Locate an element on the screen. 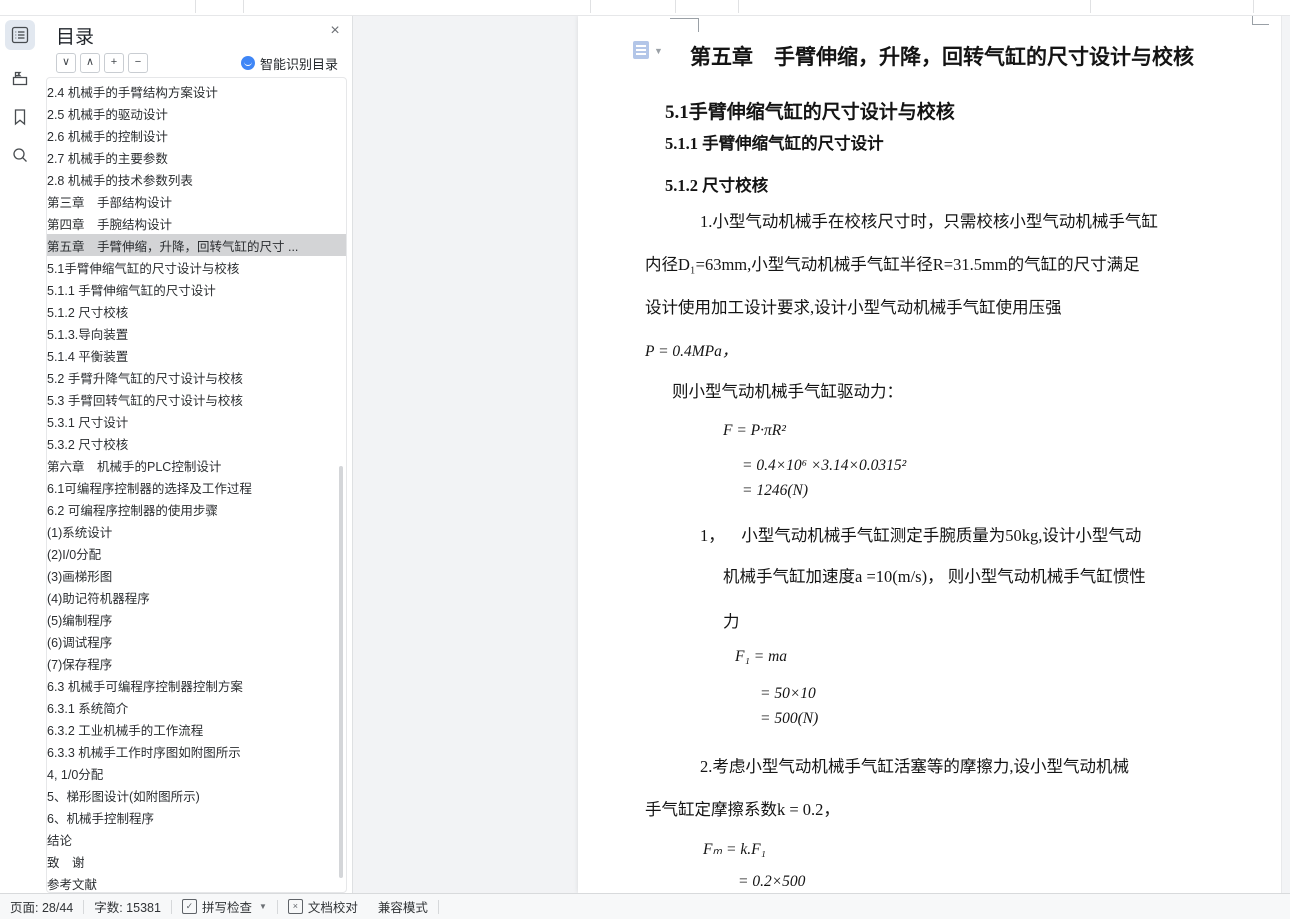 This screenshot has width=1290, height=919. toc-item: ∨ (4)助记符机器程序 is located at coordinates (196, 597).